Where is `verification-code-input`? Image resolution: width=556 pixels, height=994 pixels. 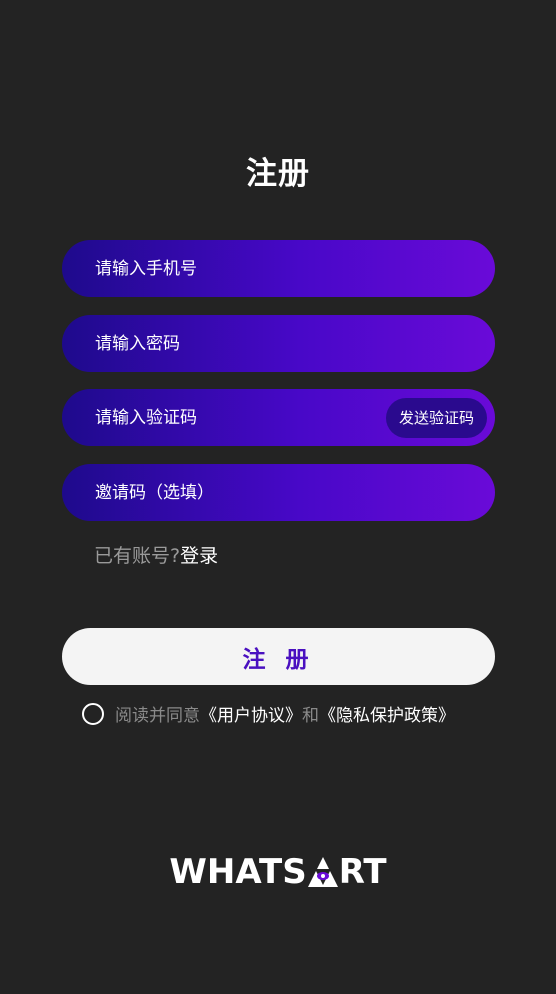
verification-code-input is located at coordinates (240, 417).